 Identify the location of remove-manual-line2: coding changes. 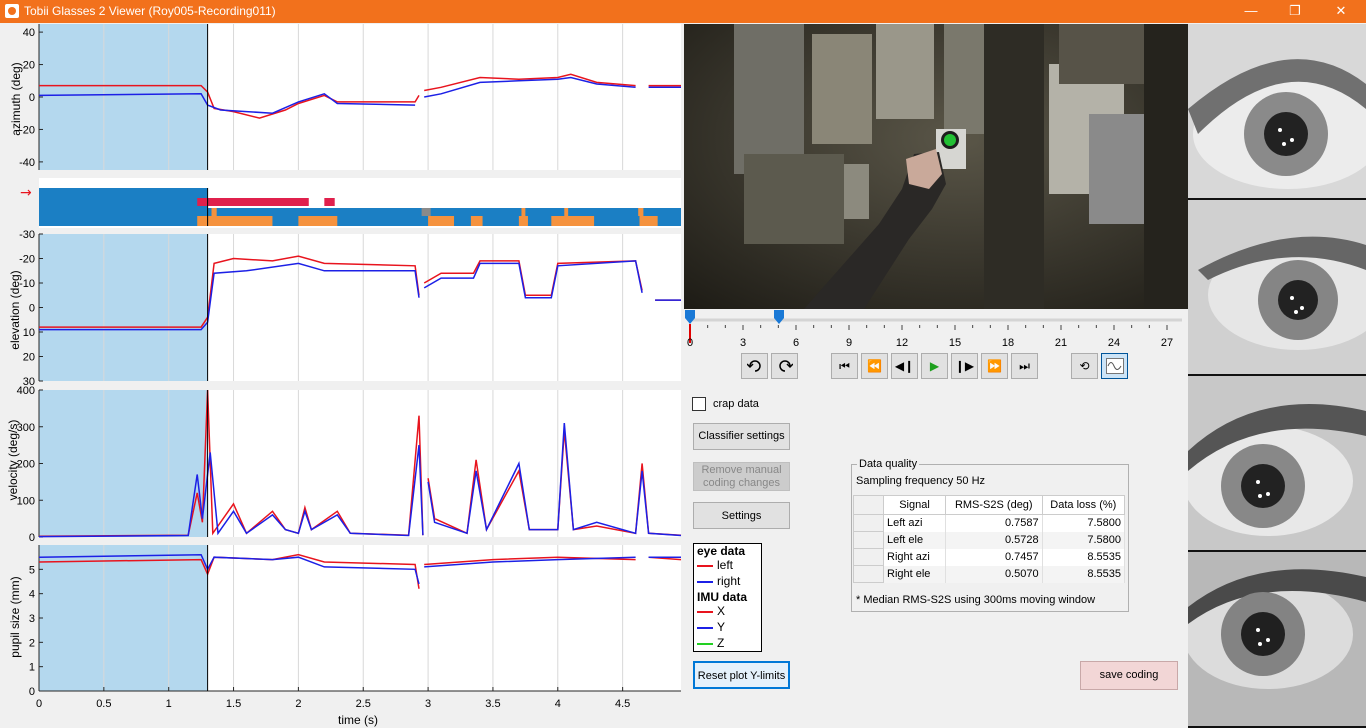
(741, 483).